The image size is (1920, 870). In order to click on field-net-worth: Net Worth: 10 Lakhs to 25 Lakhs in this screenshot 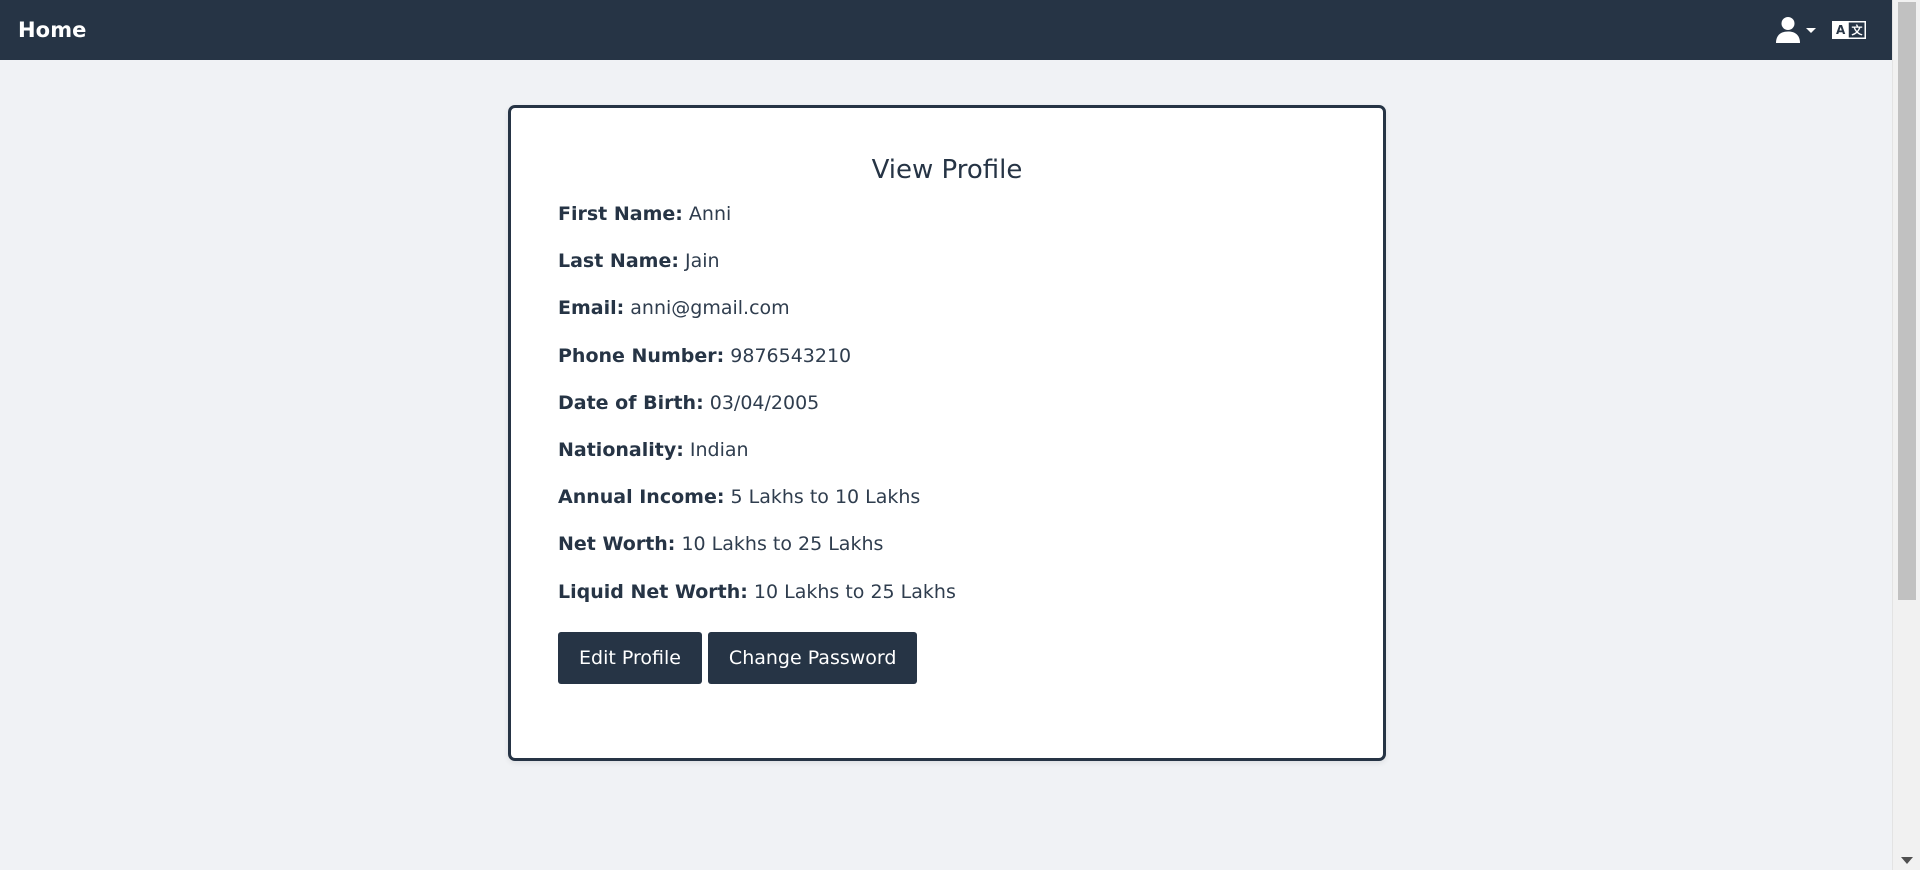, I will do `click(947, 544)`.